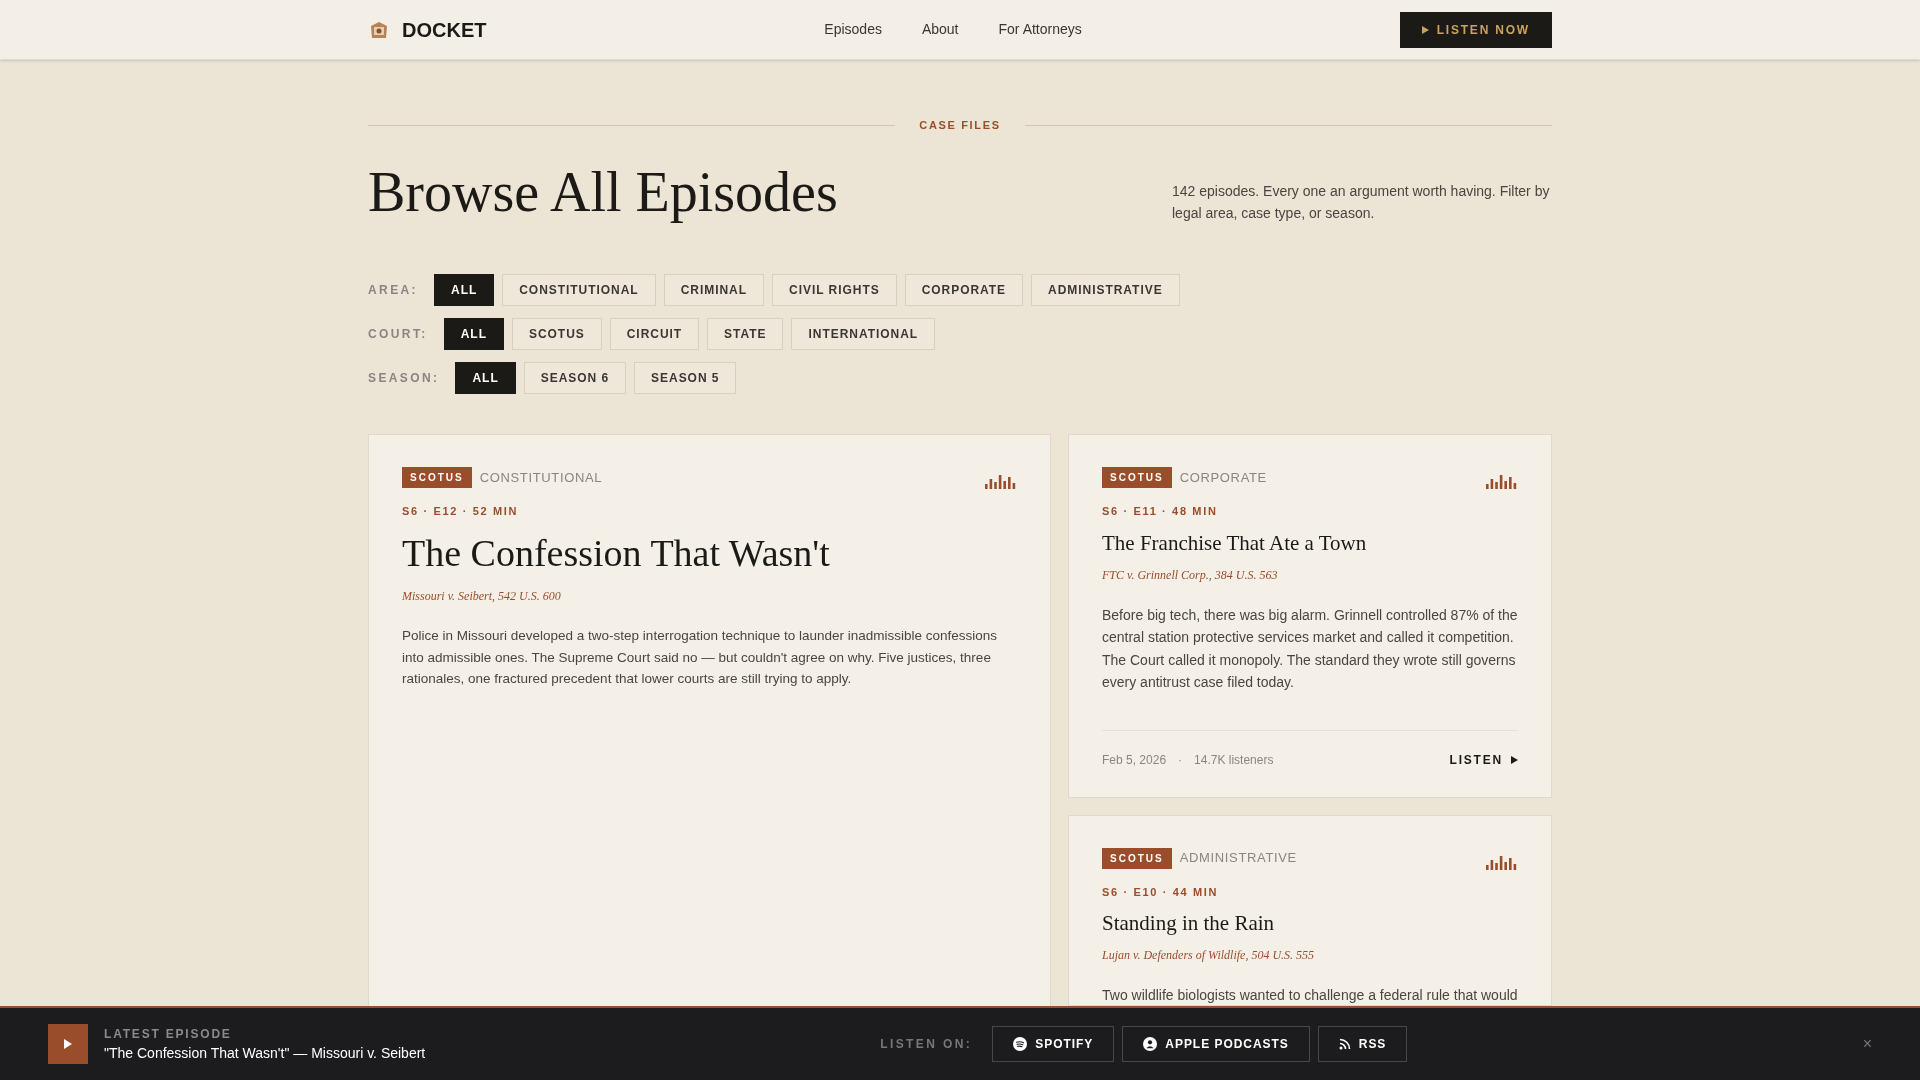 The image size is (1920, 1080). I want to click on nav-link: Episodes, so click(853, 29).